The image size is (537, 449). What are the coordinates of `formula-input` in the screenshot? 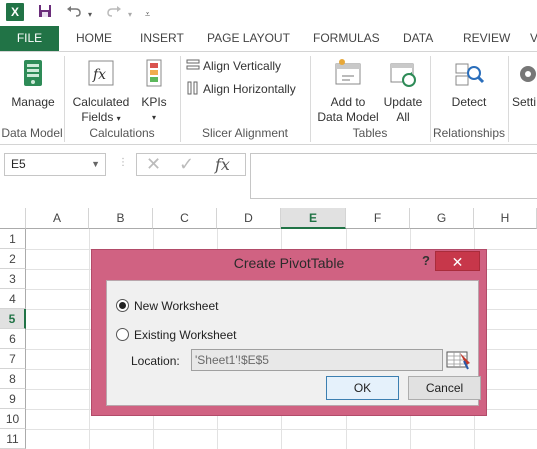 It's located at (393, 176).